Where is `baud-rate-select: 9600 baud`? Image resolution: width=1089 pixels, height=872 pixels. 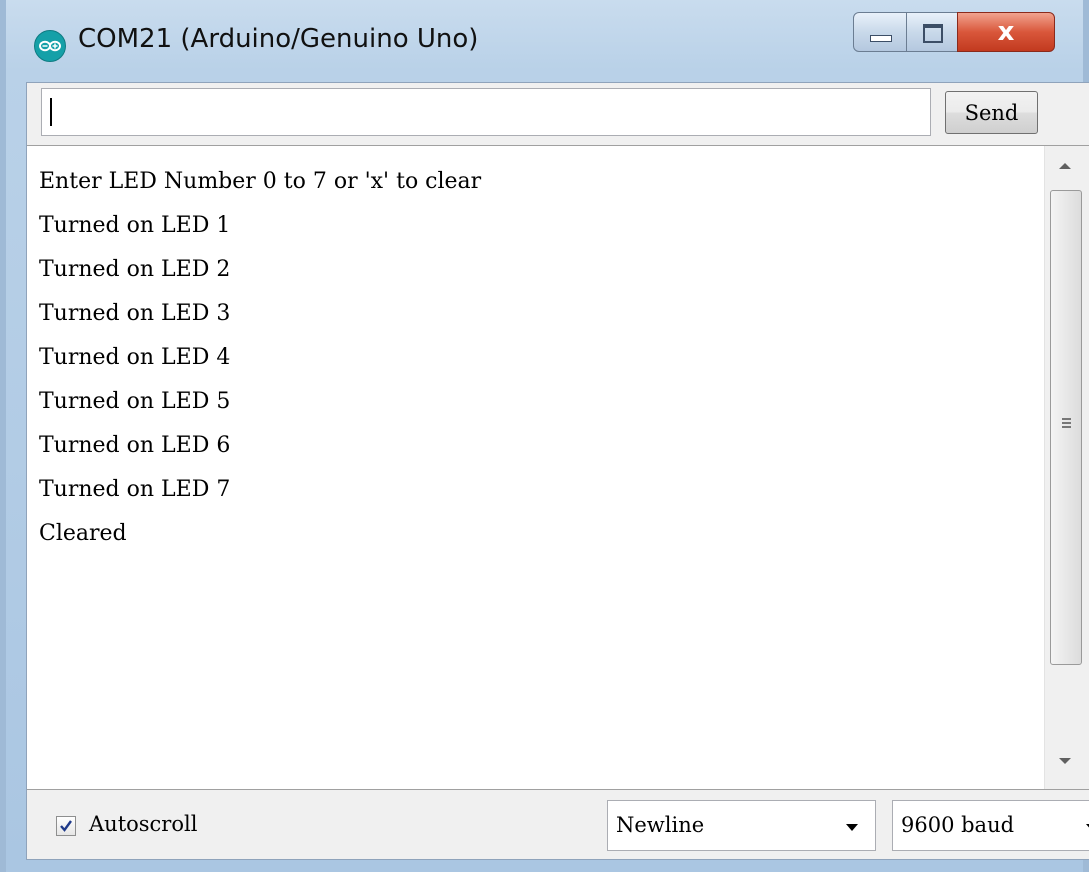 baud-rate-select: 9600 baud is located at coordinates (990, 825).